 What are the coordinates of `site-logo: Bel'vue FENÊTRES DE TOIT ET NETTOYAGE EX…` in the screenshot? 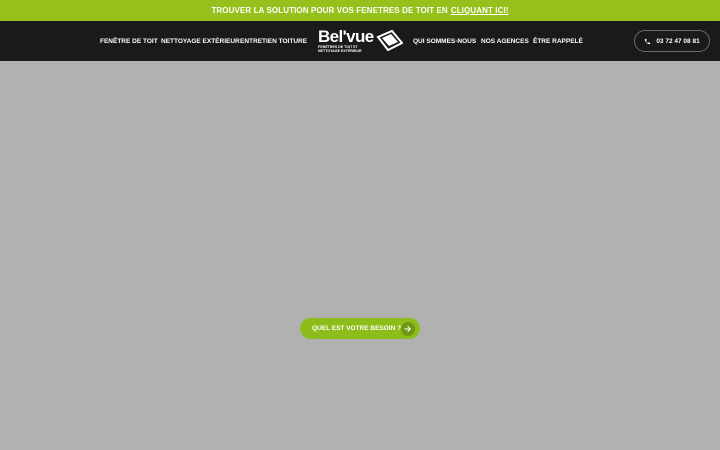 It's located at (361, 41).